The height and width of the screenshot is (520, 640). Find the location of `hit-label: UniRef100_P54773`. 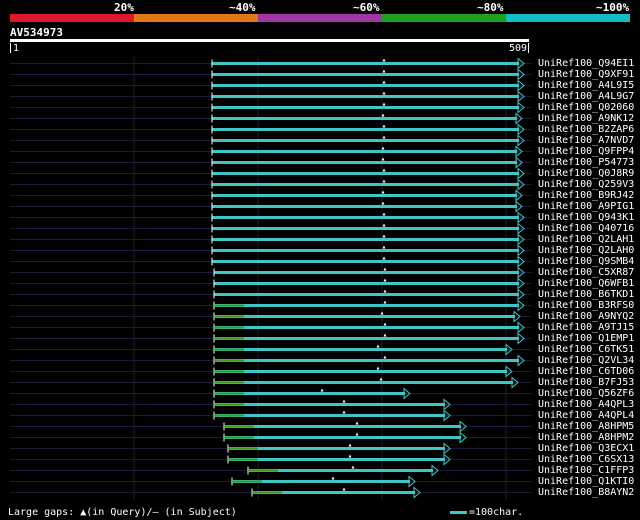

hit-label: UniRef100_P54773 is located at coordinates (586, 162).